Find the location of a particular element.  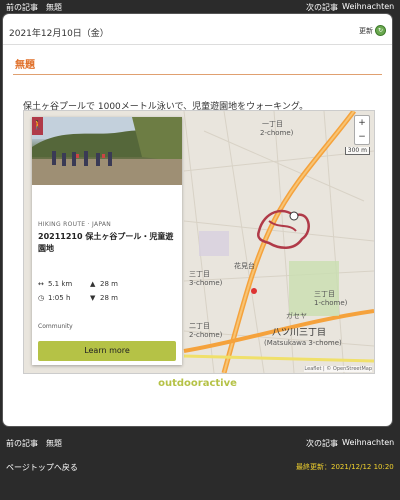

refresh-icon: ↻ is located at coordinates (380, 30).